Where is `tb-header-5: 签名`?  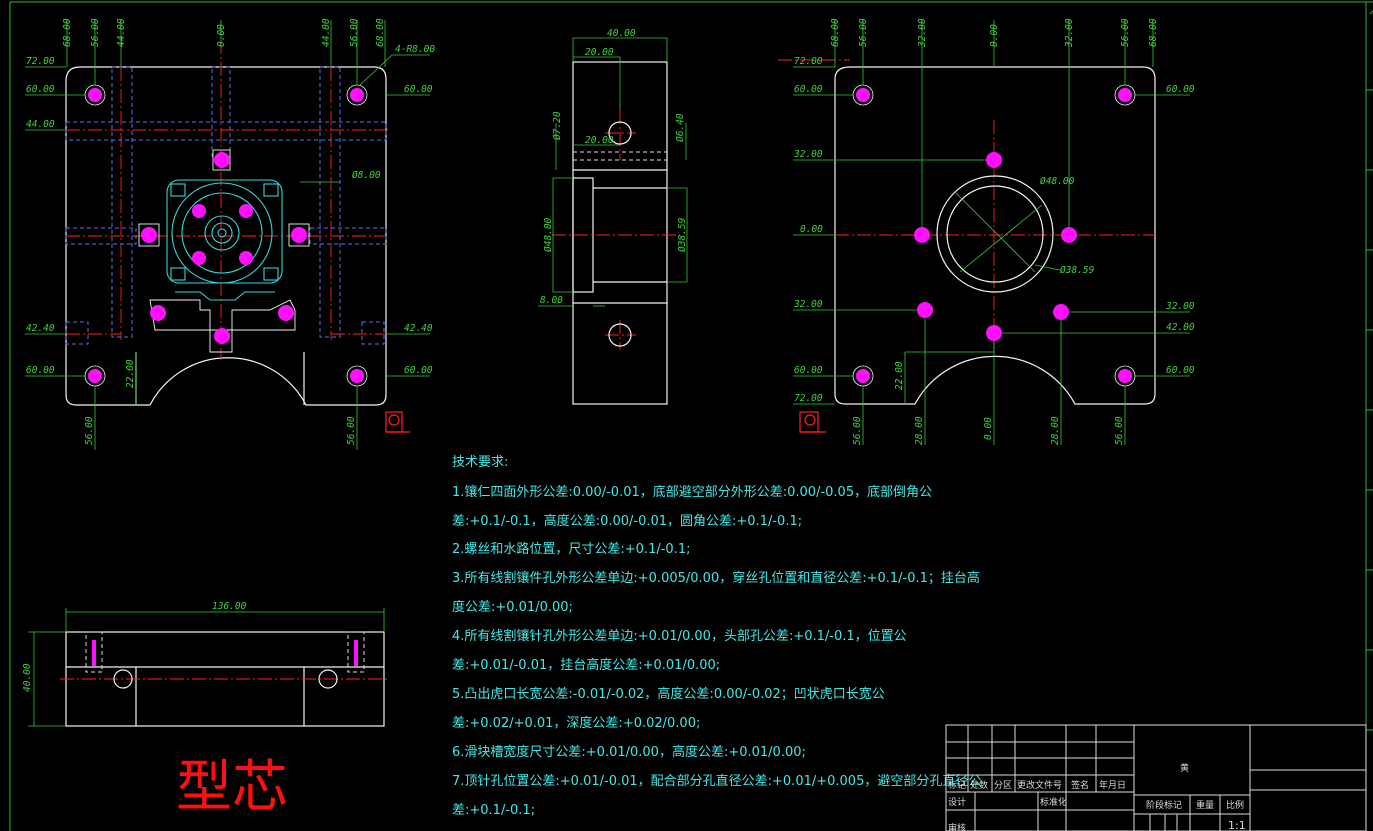 tb-header-5: 签名 is located at coordinates (1080, 785).